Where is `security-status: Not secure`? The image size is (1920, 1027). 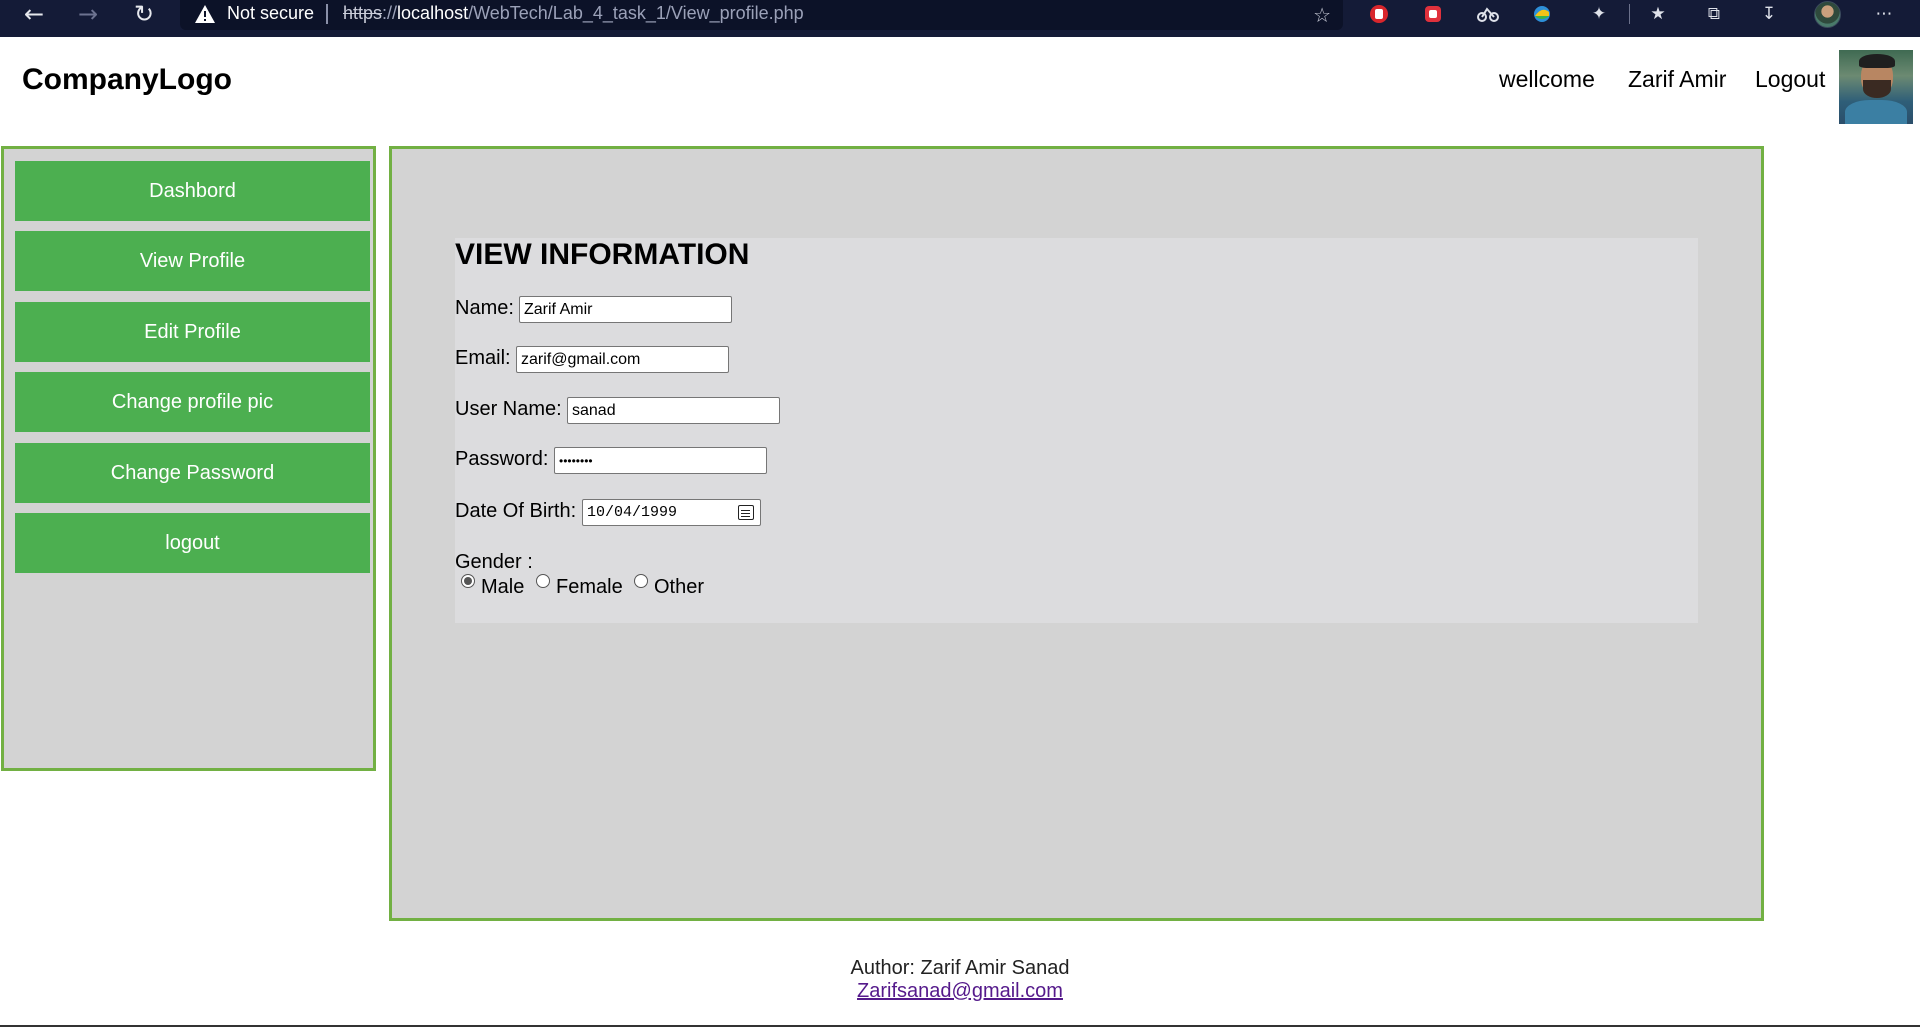 security-status: Not secure is located at coordinates (270, 13).